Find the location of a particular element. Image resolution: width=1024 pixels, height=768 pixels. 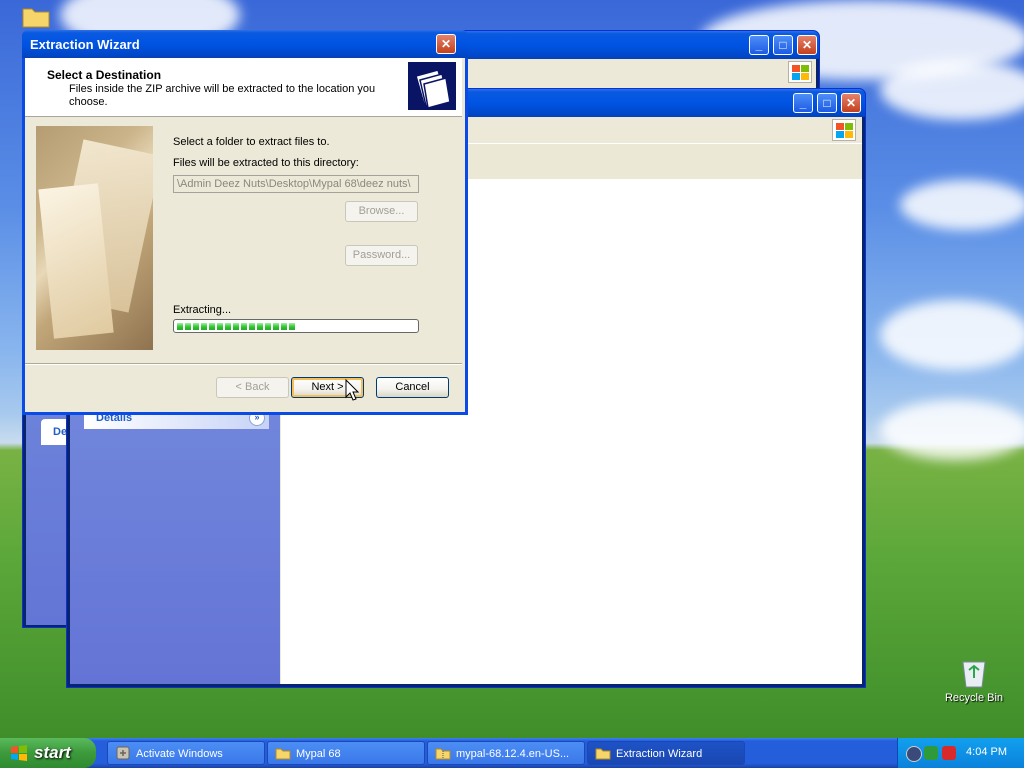

recycle-bin-icon is located at coordinates (974, 674).